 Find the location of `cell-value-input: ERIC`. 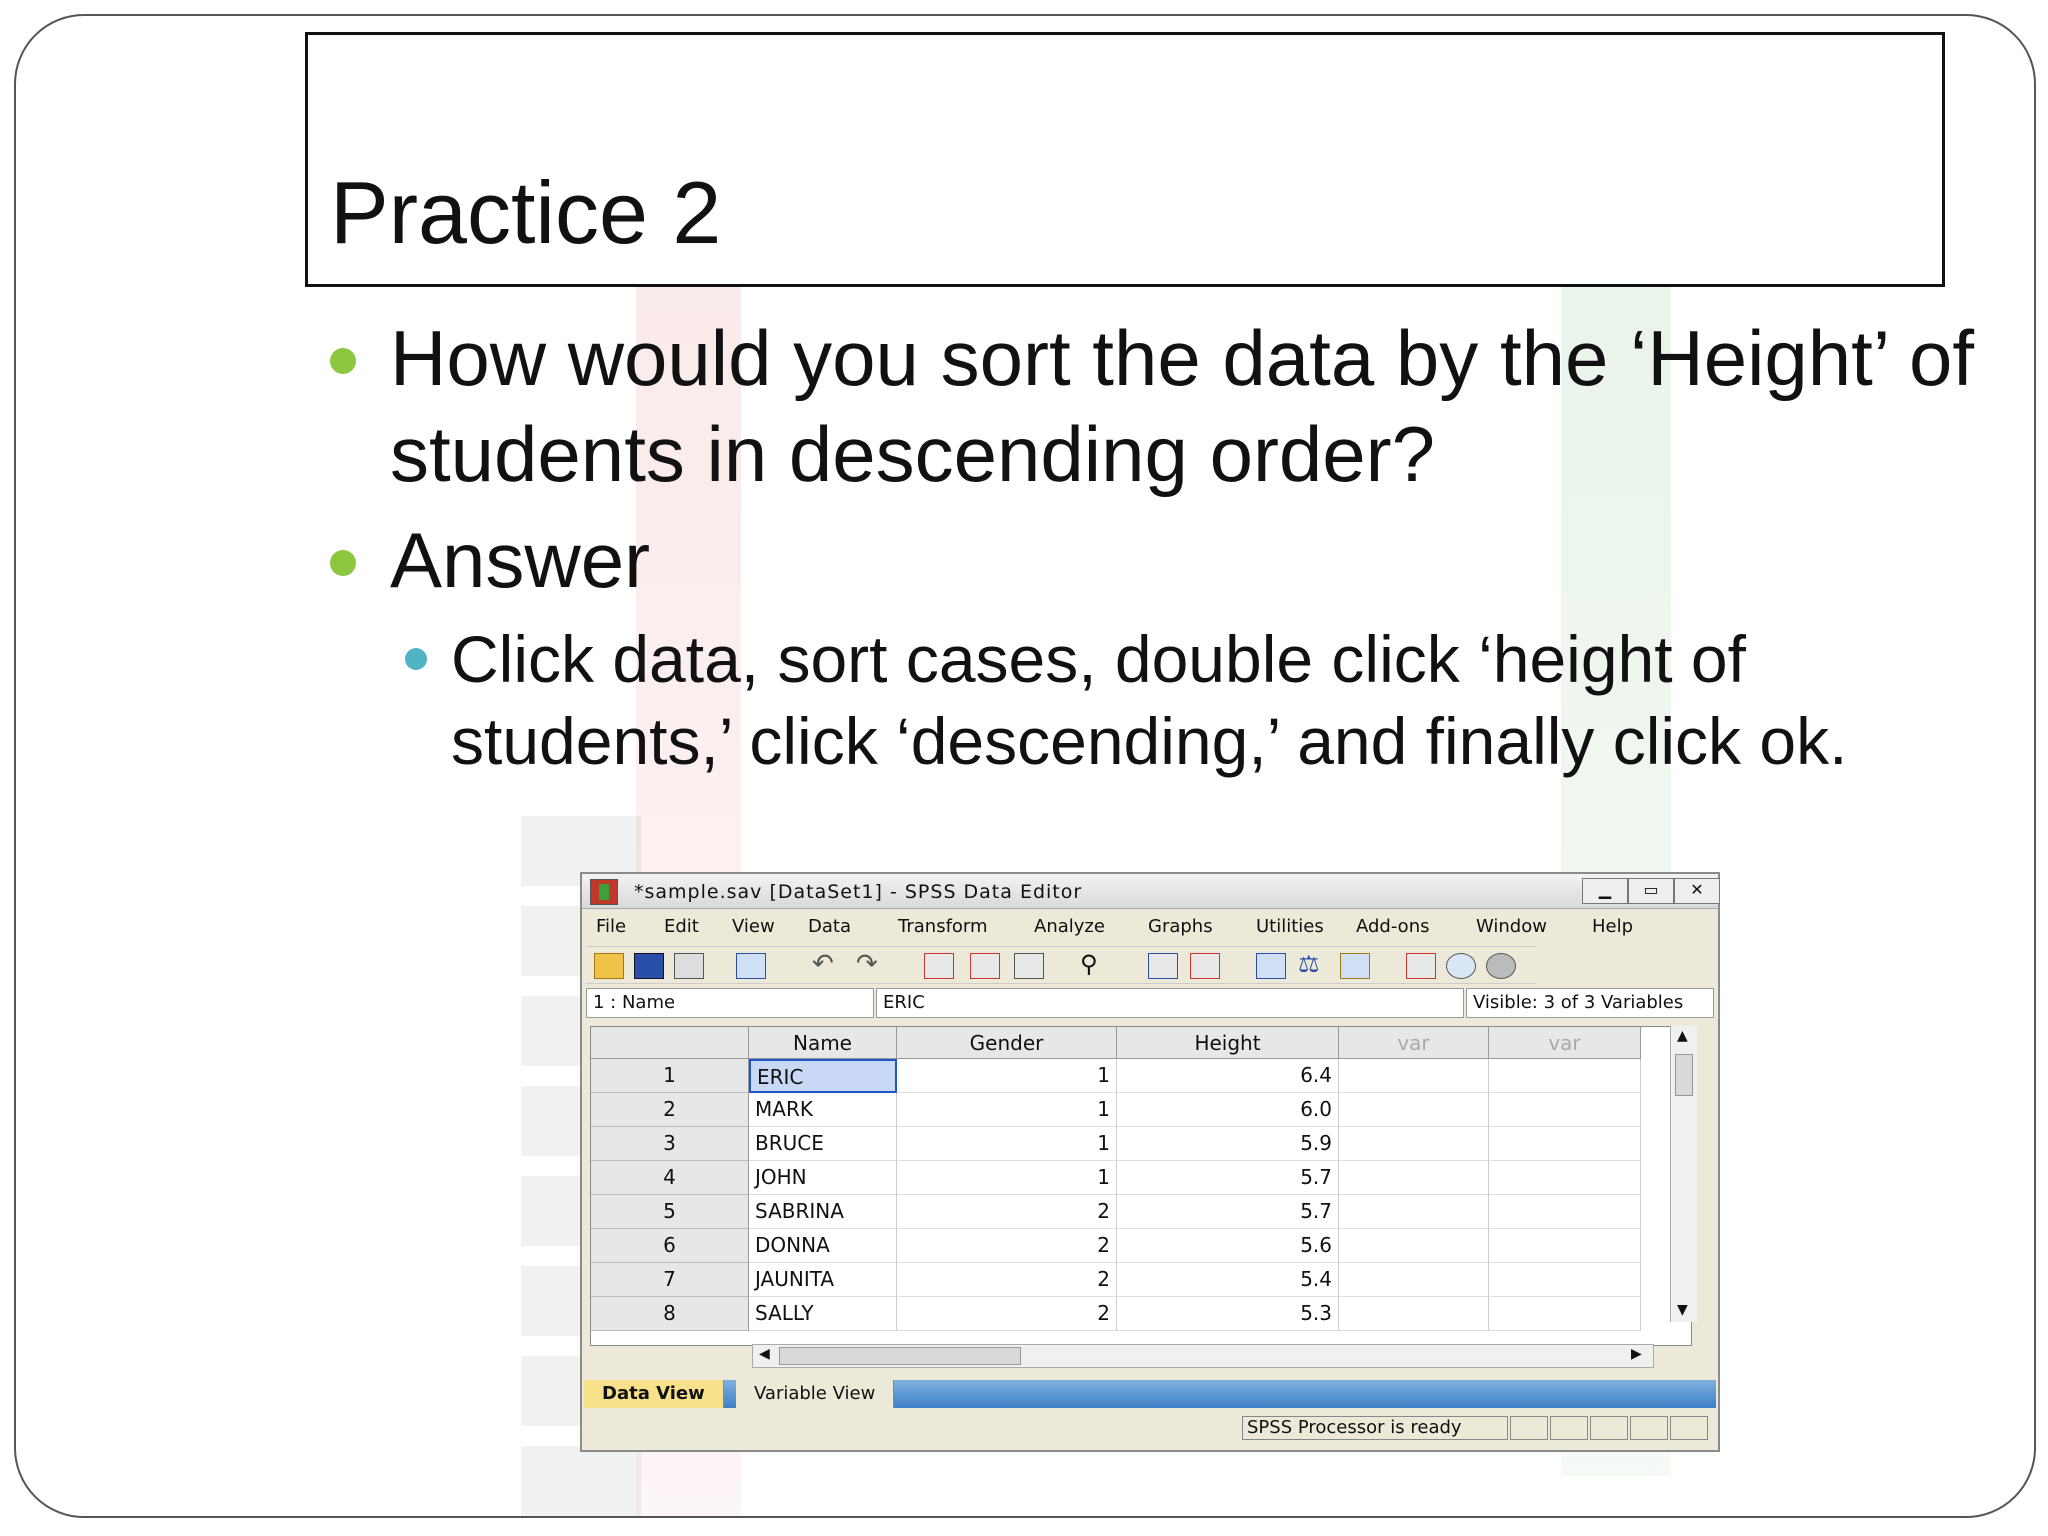

cell-value-input: ERIC is located at coordinates (1170, 1003).